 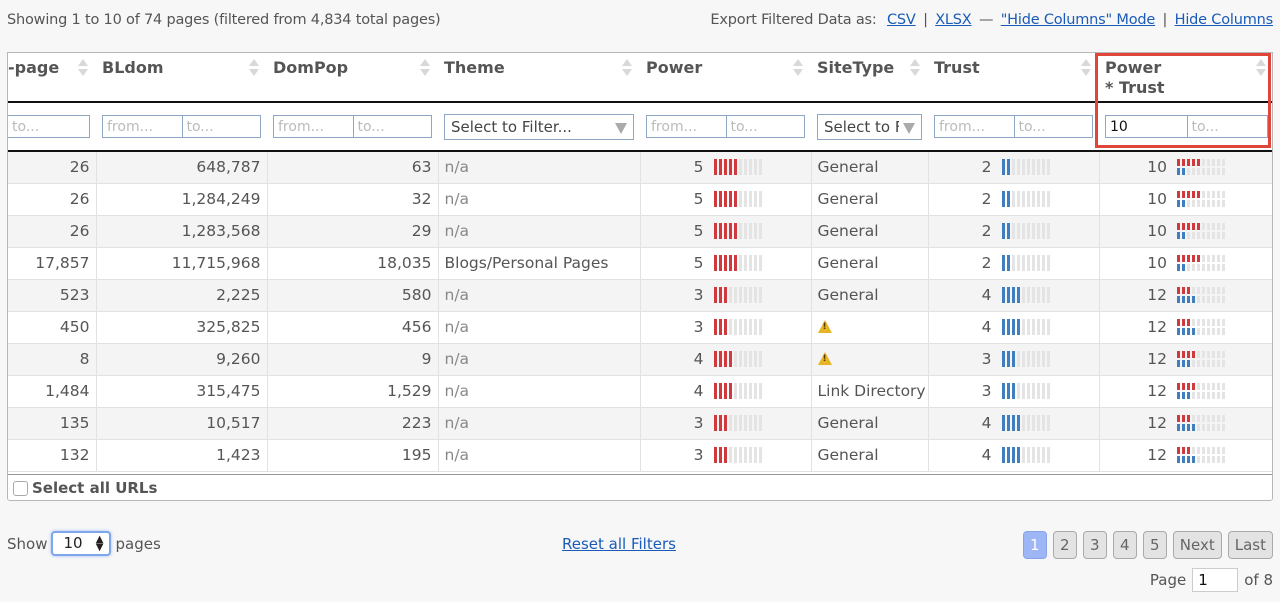 I want to click on bldom-from-input, so click(x=142, y=126).